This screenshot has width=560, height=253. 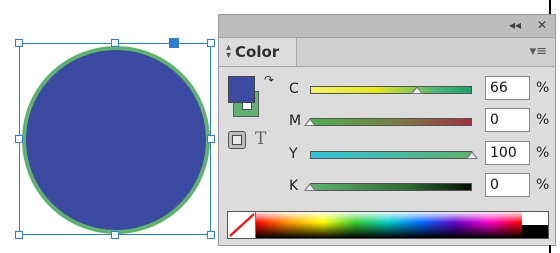 I want to click on selection-handle-middle-left, so click(x=19, y=139).